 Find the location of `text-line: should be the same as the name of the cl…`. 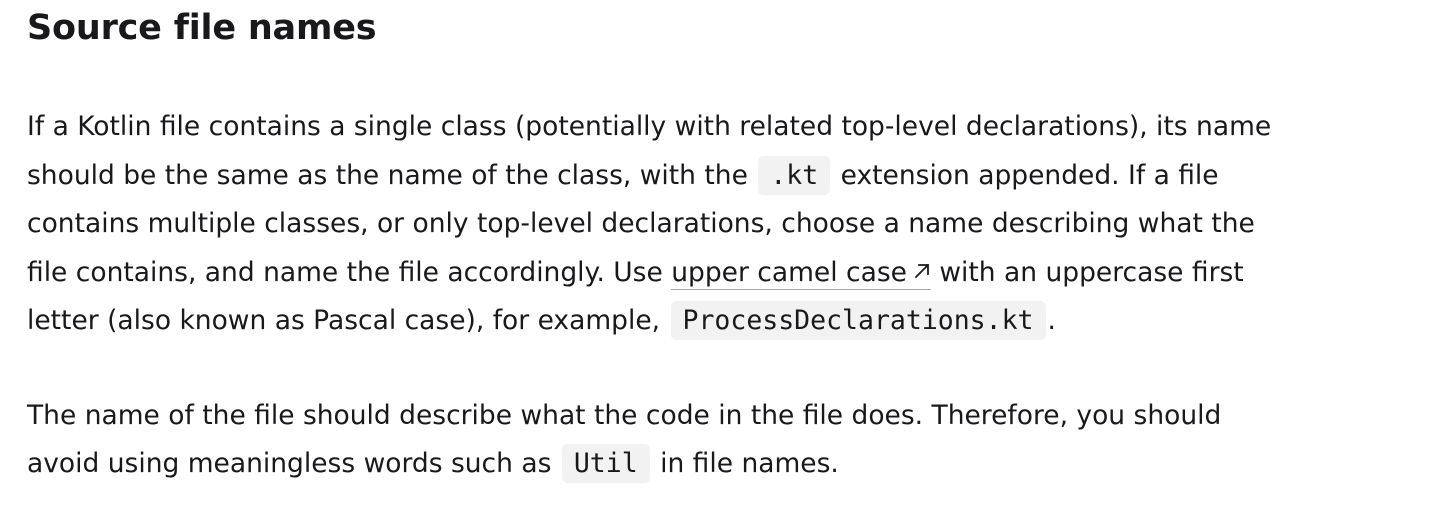

text-line: should be the same as the name of the cl… is located at coordinates (387, 175).